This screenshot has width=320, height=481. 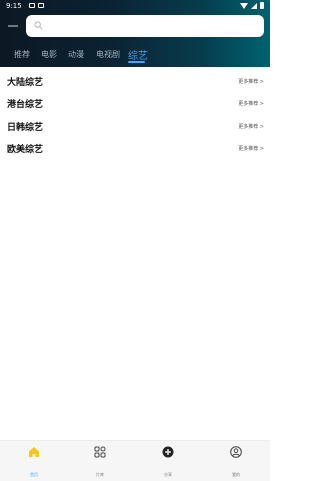 I want to click on category-tabs: 推荐 电影 动漫 电视剧 综艺, so click(x=135, y=55).